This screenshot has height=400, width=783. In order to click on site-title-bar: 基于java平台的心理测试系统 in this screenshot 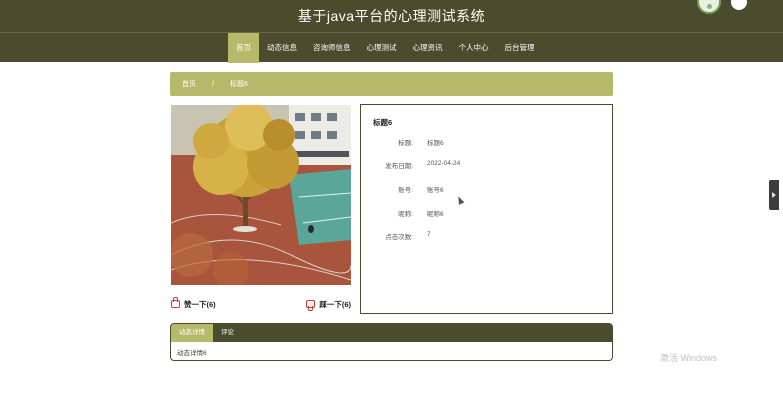, I will do `click(391, 16)`.